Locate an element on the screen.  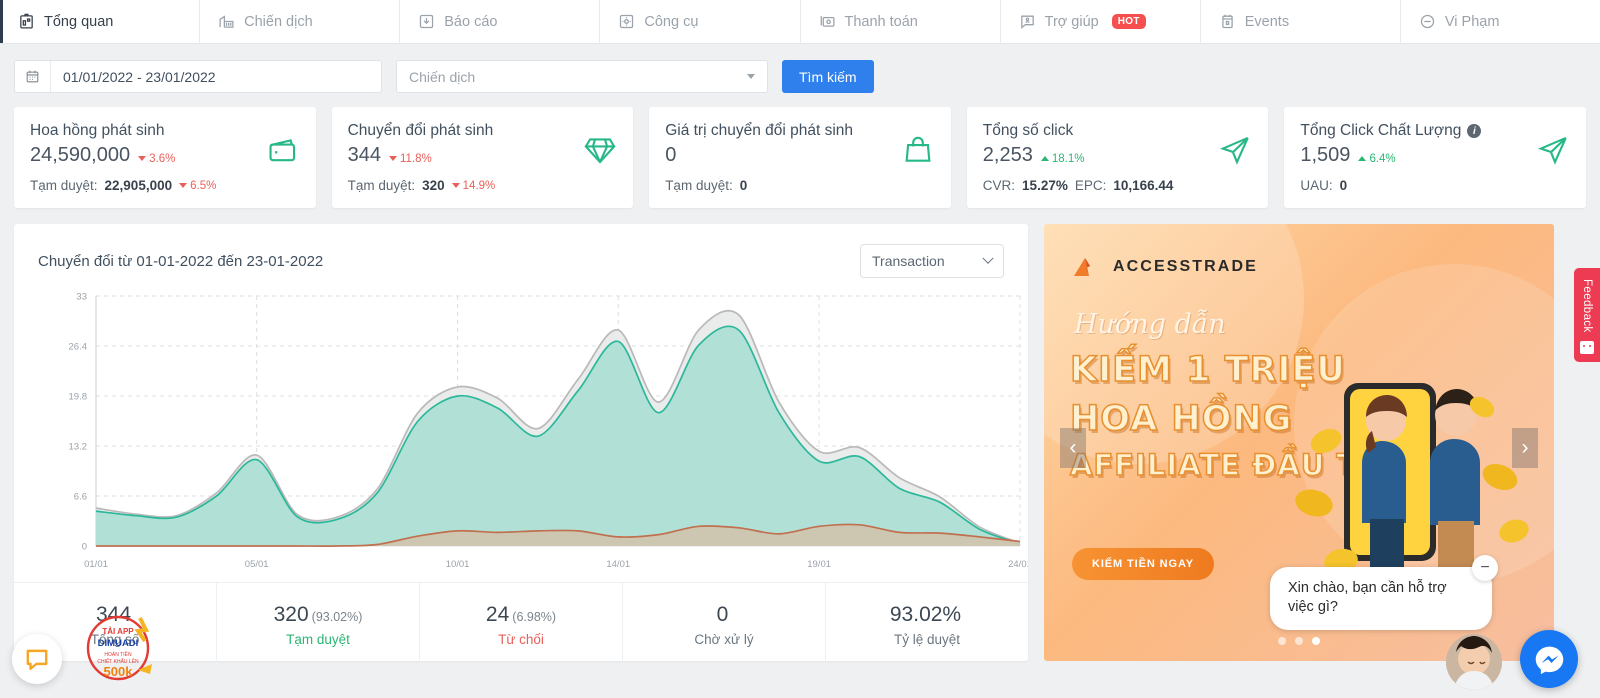
card-sub-delta: 14.9% is located at coordinates (473, 186).